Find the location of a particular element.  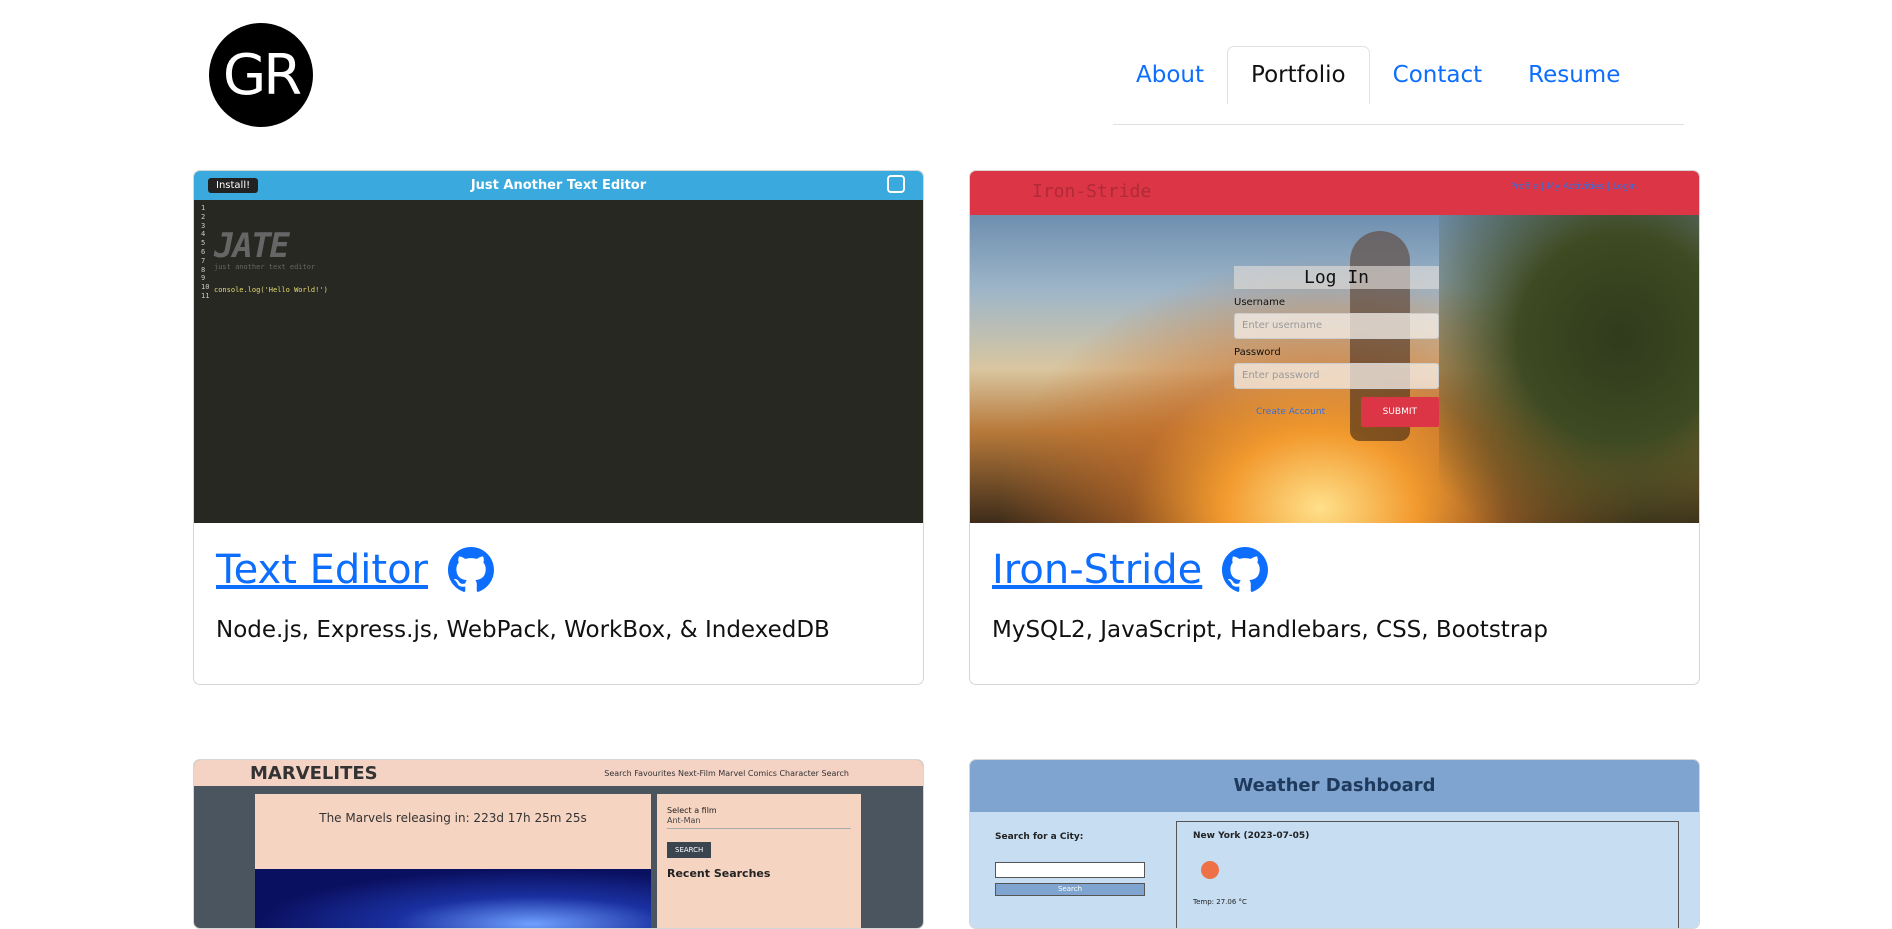

city-search-label: Search for a City: is located at coordinates (1039, 837).